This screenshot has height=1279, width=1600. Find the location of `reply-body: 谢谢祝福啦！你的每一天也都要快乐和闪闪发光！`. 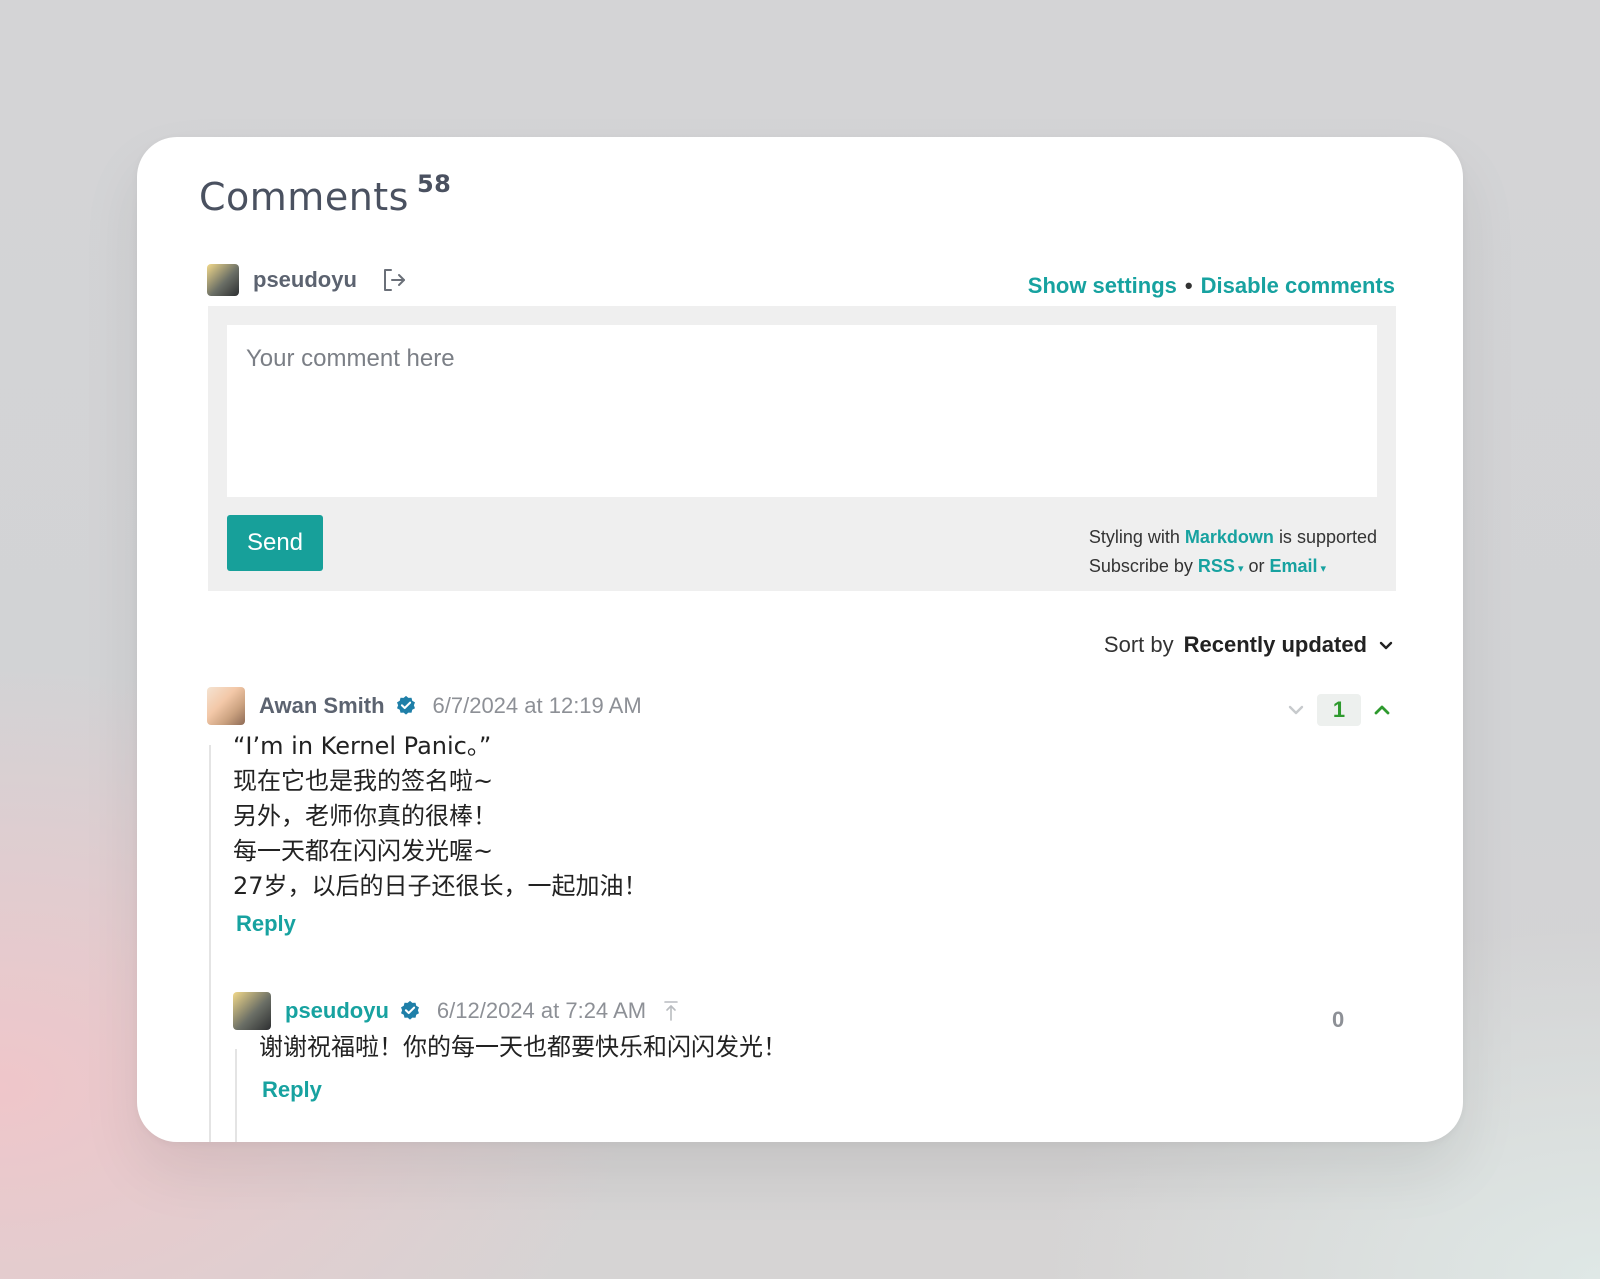

reply-body: 谢谢祝福啦！你的每一天也都要快乐和闪闪发光！ is located at coordinates (523, 1047).